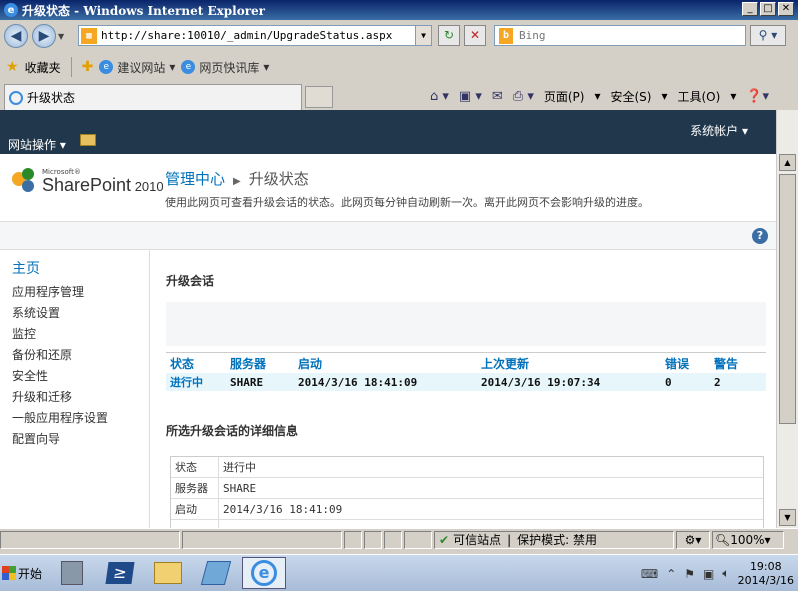 The image size is (798, 591). I want to click on scroll-up-button: ▲, so click(787, 162).